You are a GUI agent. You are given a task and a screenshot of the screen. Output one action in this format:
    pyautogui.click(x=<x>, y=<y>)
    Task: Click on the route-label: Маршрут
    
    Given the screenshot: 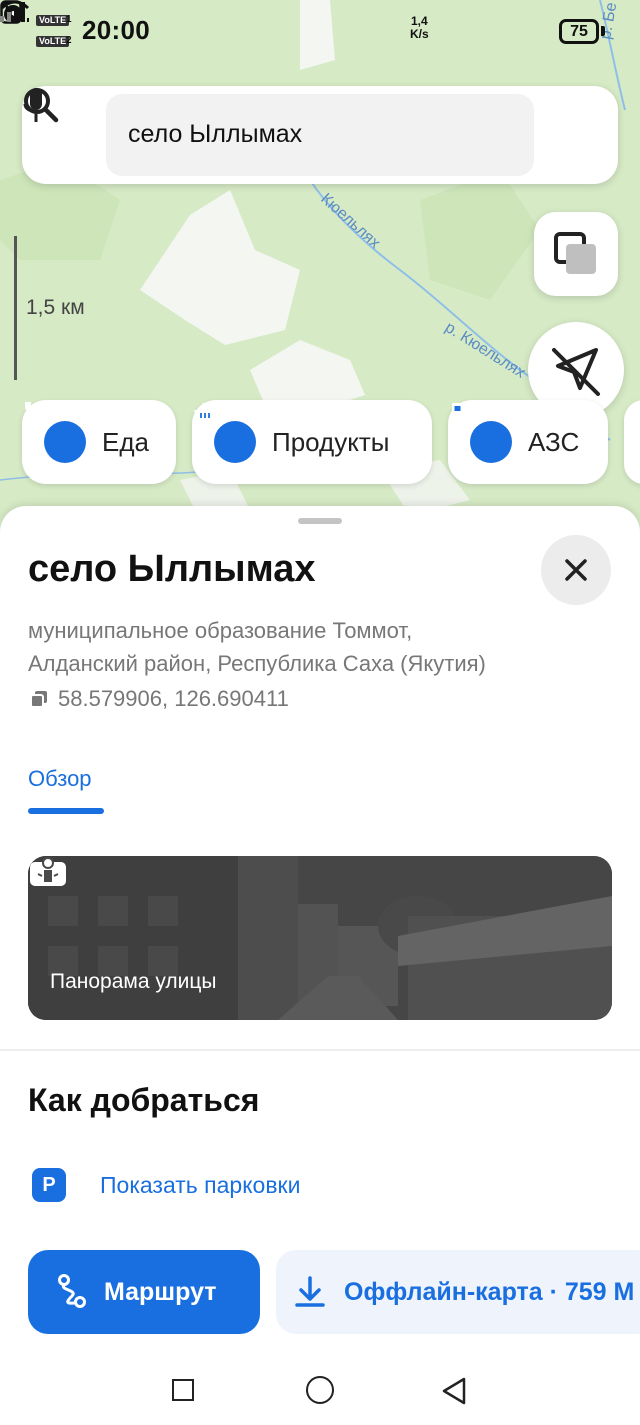 What is the action you would take?
    pyautogui.click(x=160, y=1291)
    